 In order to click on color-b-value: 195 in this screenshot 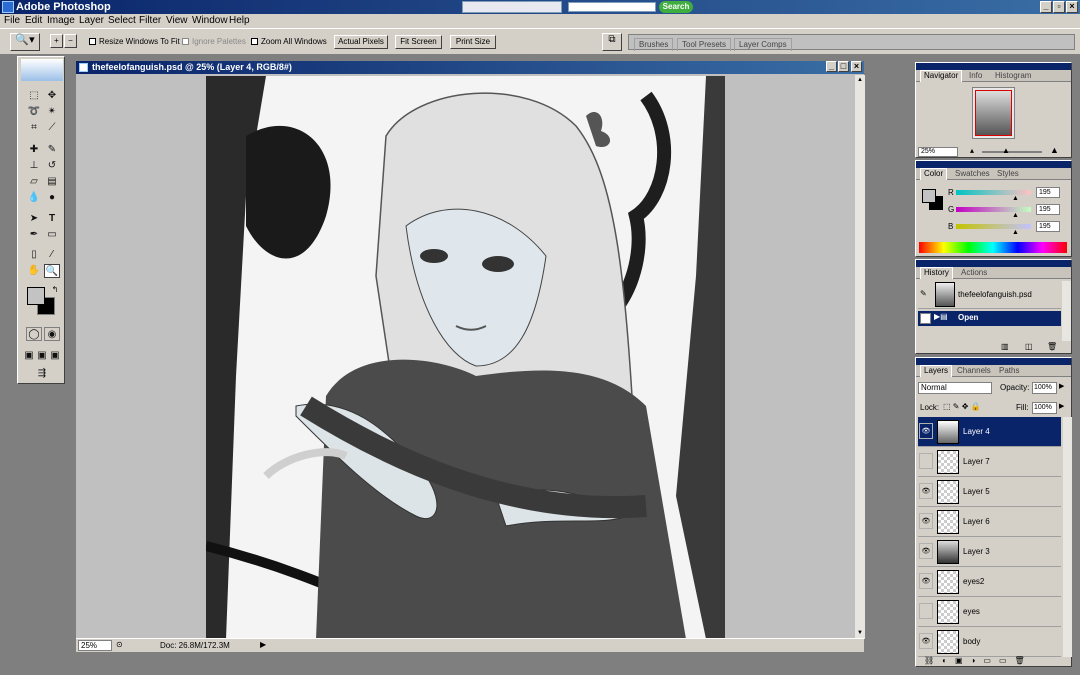, I will do `click(1048, 226)`.